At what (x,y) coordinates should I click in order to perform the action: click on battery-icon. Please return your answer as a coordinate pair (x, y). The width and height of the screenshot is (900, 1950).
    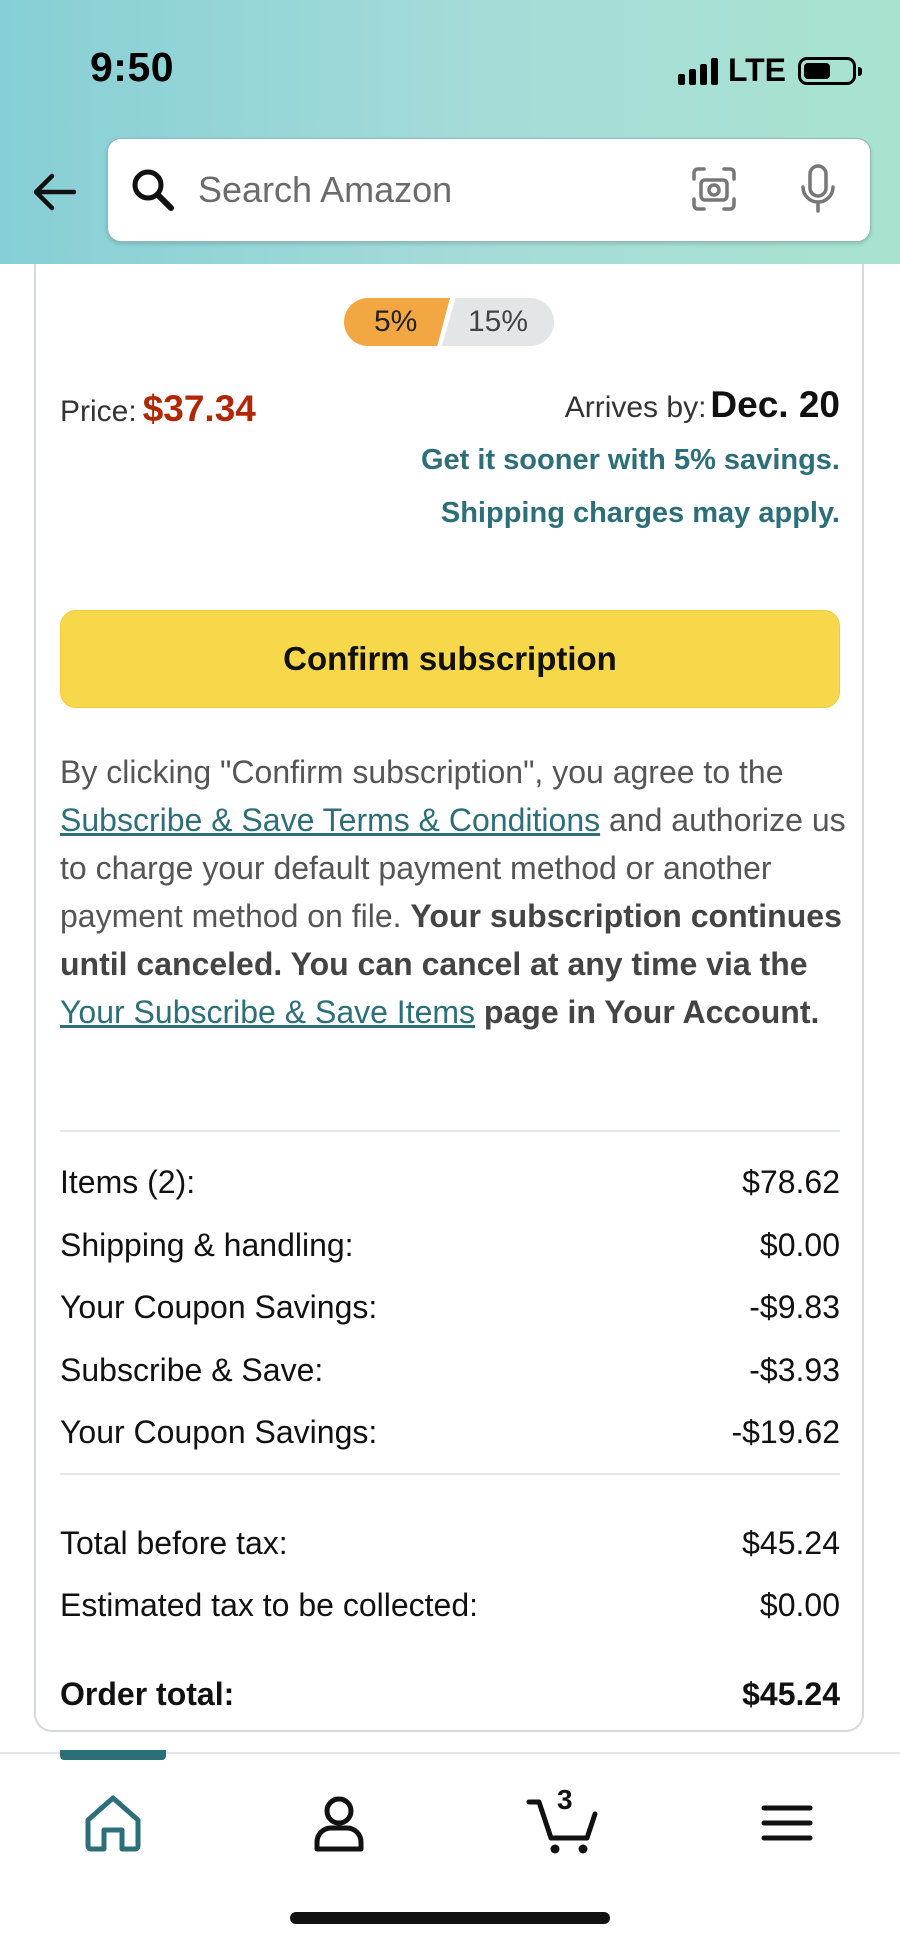
    Looking at the image, I should click on (830, 70).